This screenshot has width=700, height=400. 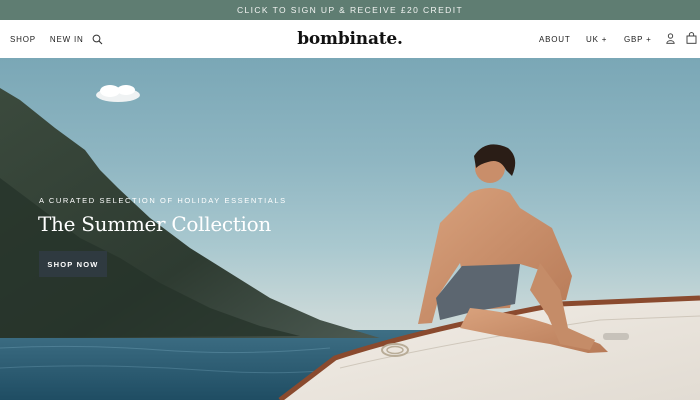 What do you see at coordinates (23, 39) in the screenshot?
I see `nav-shop: SHOP` at bounding box center [23, 39].